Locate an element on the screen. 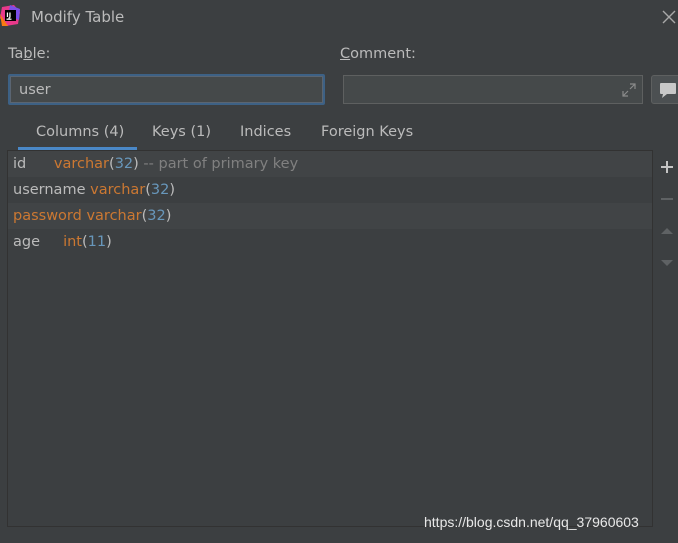 The height and width of the screenshot is (543, 678). window-title: Modify Table is located at coordinates (78, 17).